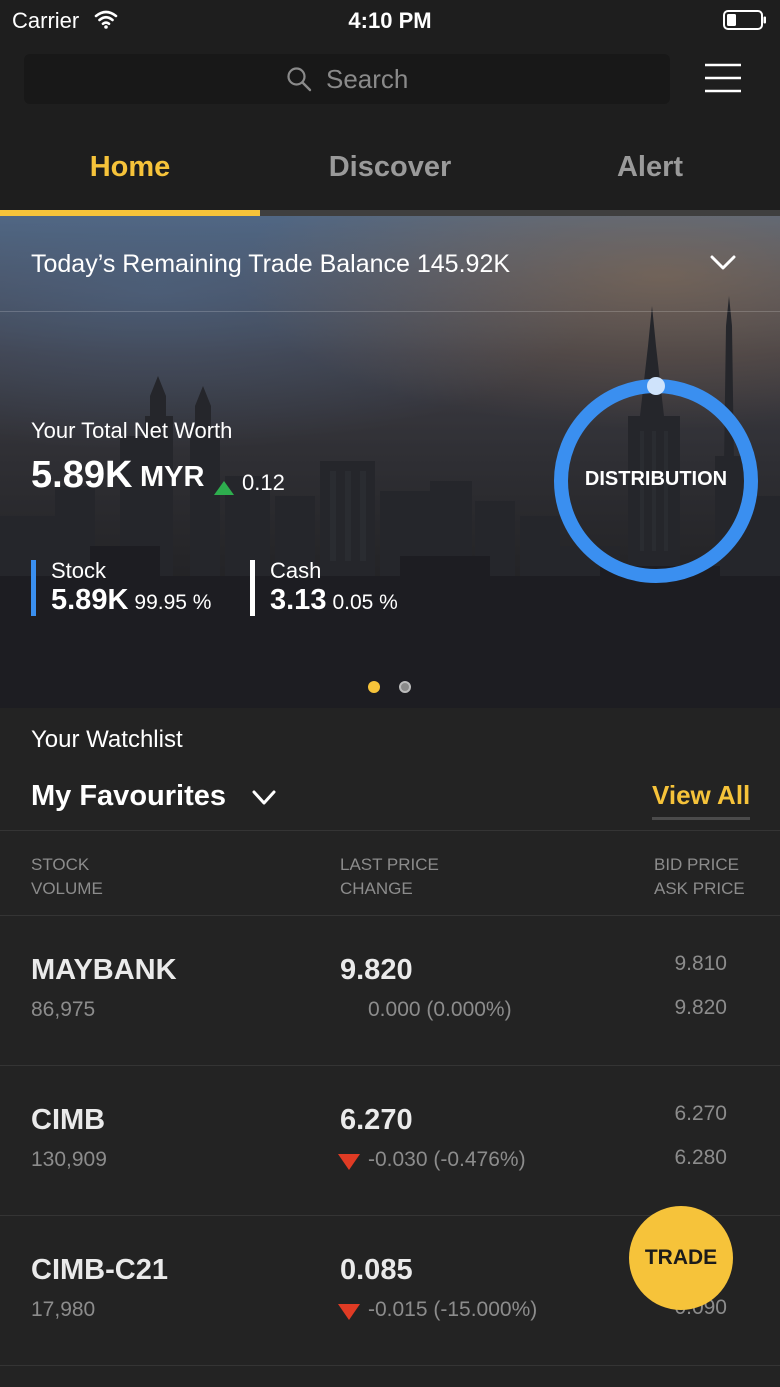  What do you see at coordinates (99, 1270) in the screenshot?
I see `stock-symbol: CIMB-C21` at bounding box center [99, 1270].